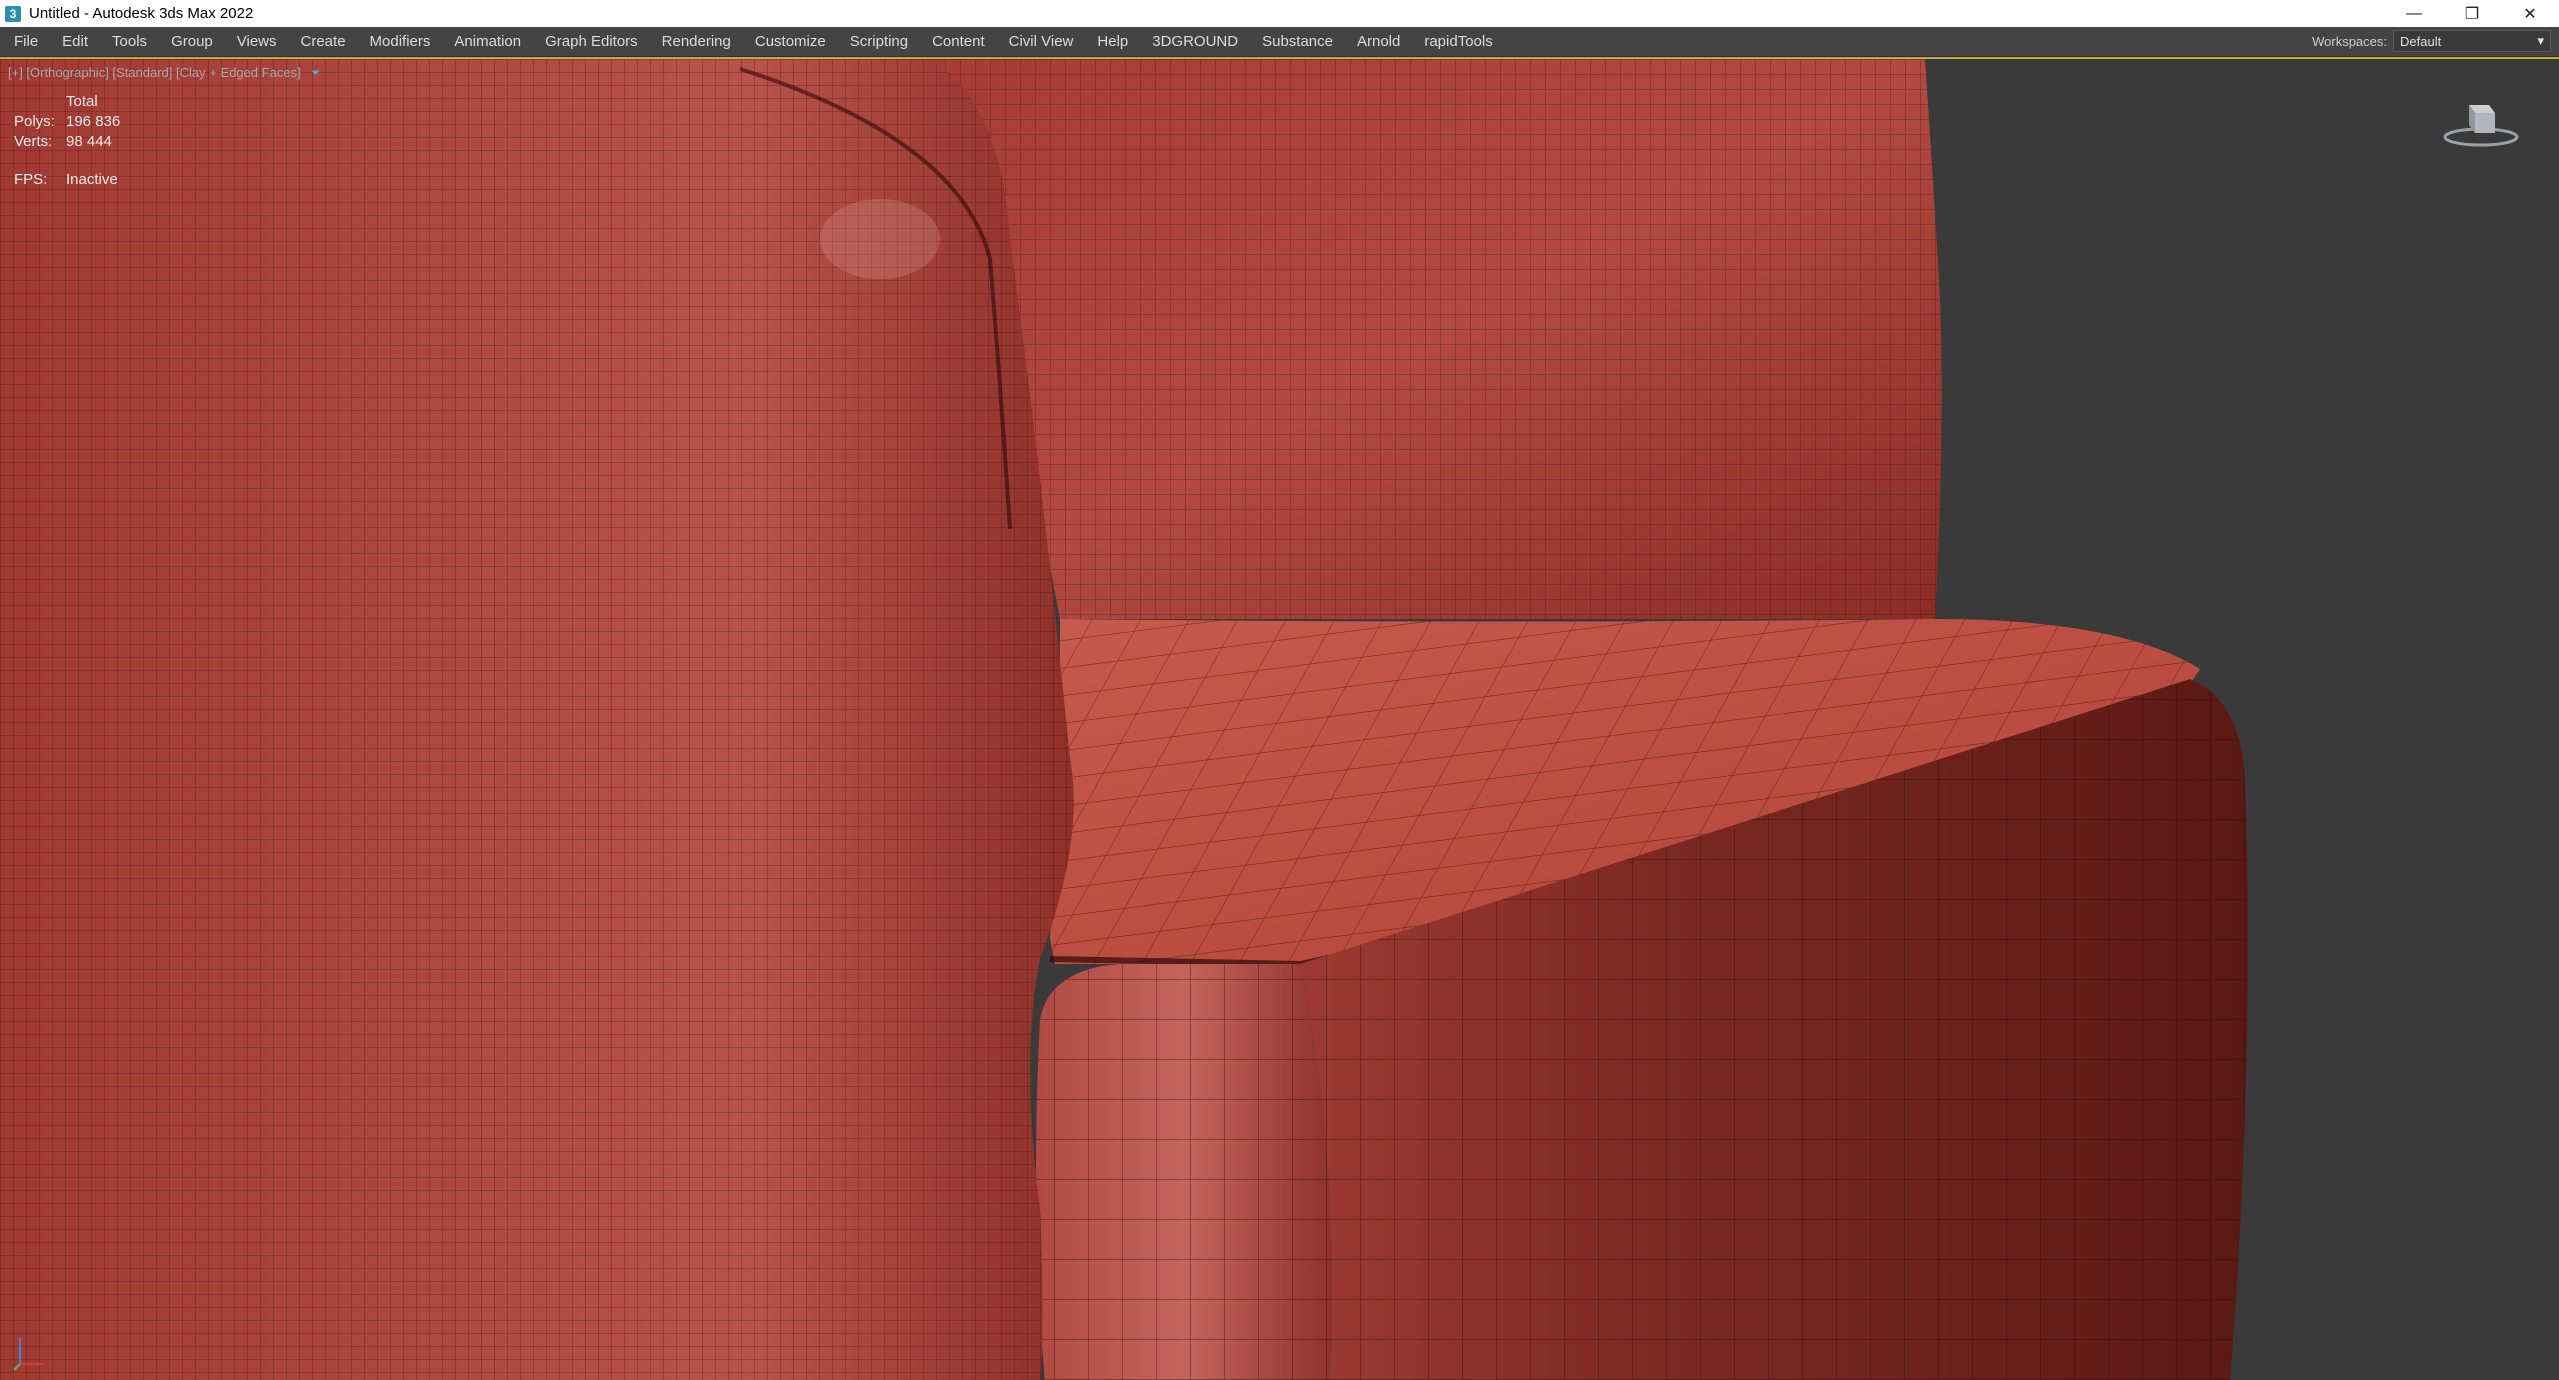  I want to click on workspaces: Workspaces: Default ▾, so click(2431, 41).